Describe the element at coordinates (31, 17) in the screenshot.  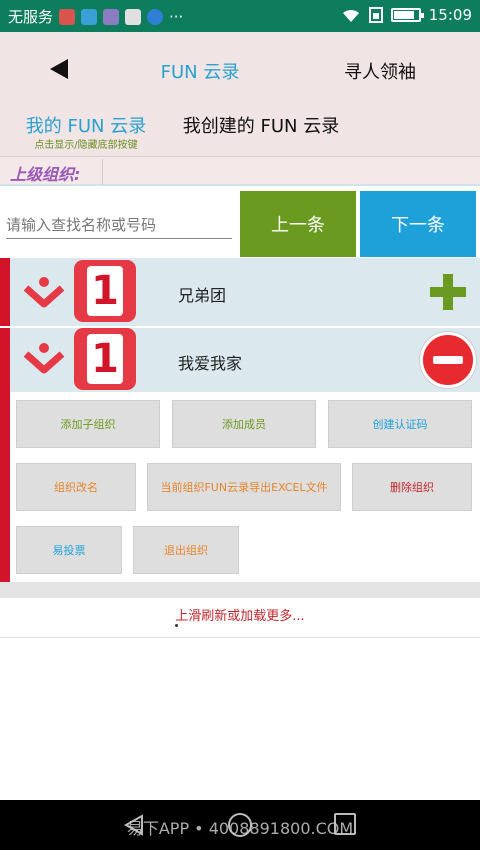
I see `carrier-text: 无服务` at that location.